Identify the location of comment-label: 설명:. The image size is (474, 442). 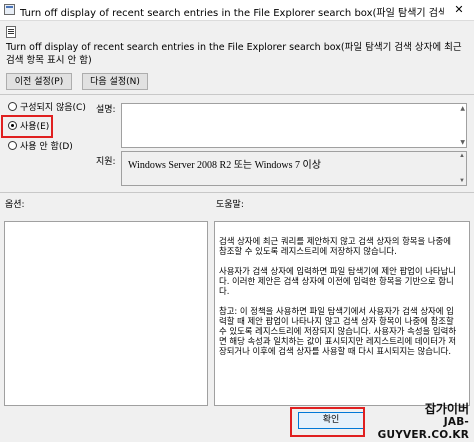
(106, 110).